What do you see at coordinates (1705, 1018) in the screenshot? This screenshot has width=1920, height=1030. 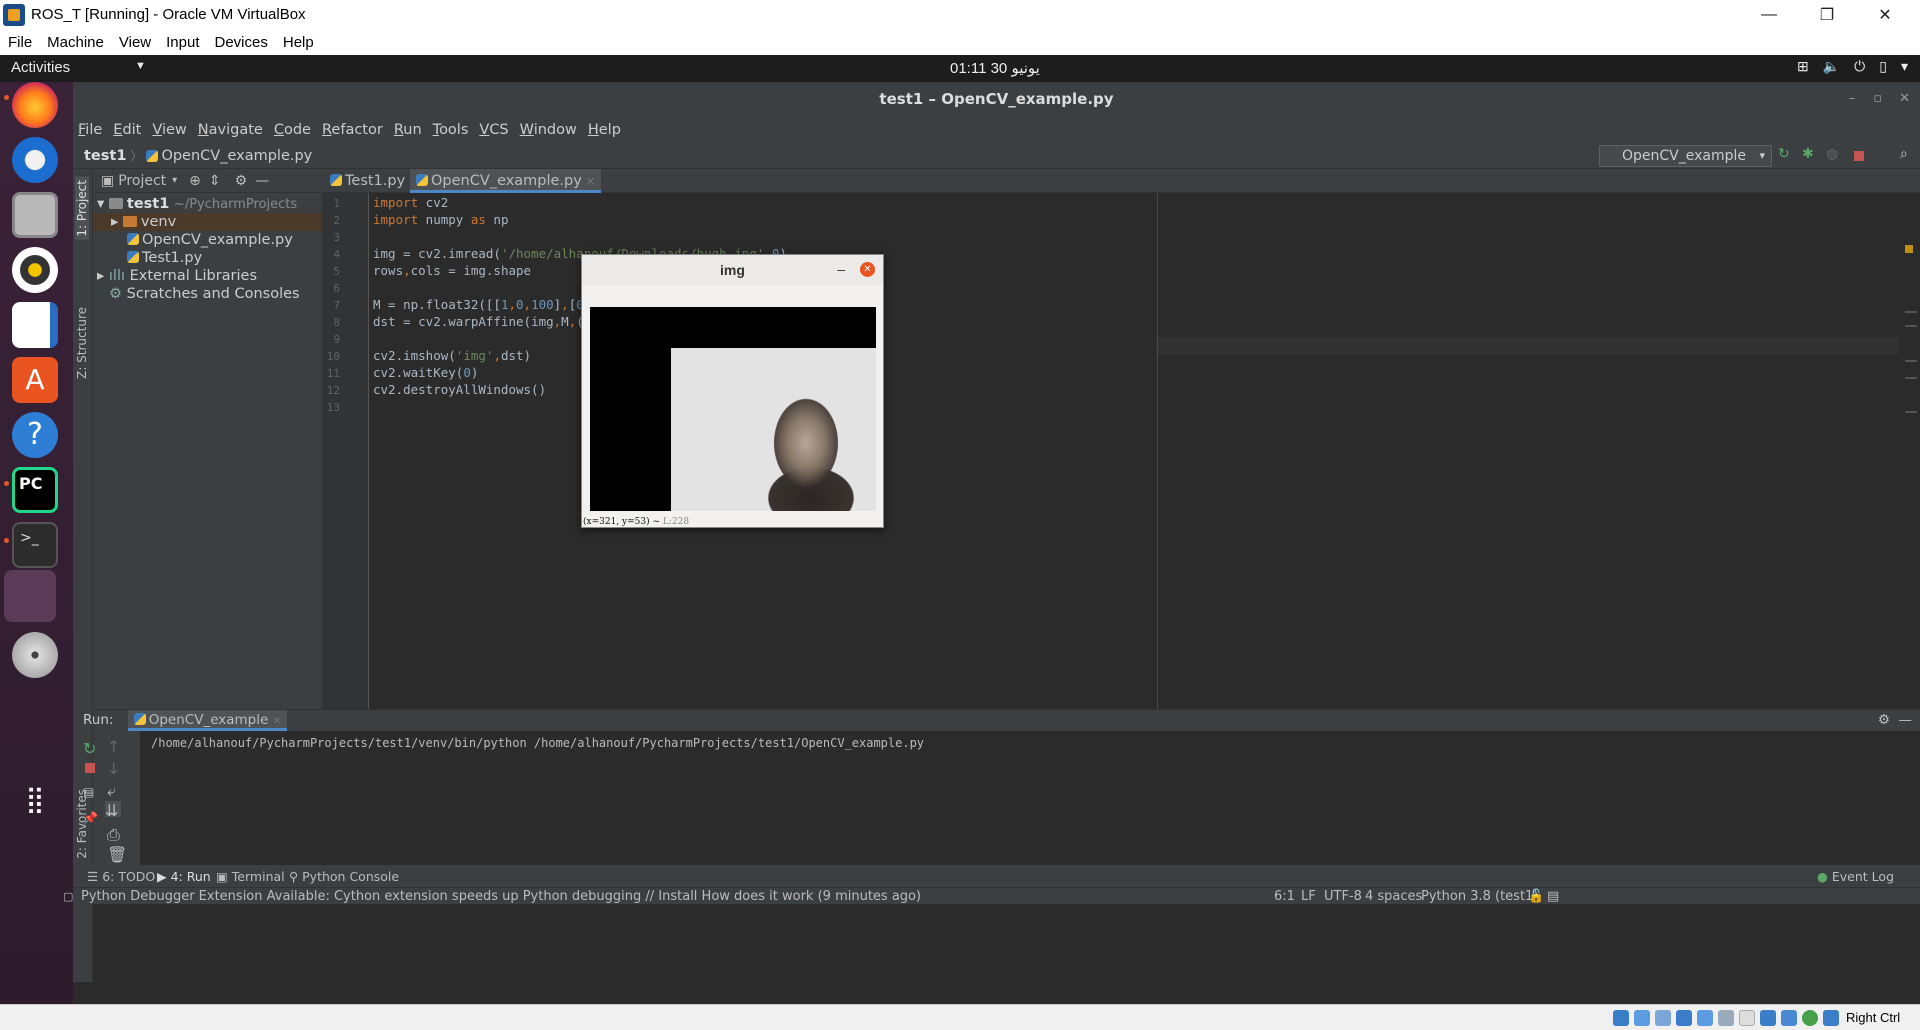 I see `usb-icon` at bounding box center [1705, 1018].